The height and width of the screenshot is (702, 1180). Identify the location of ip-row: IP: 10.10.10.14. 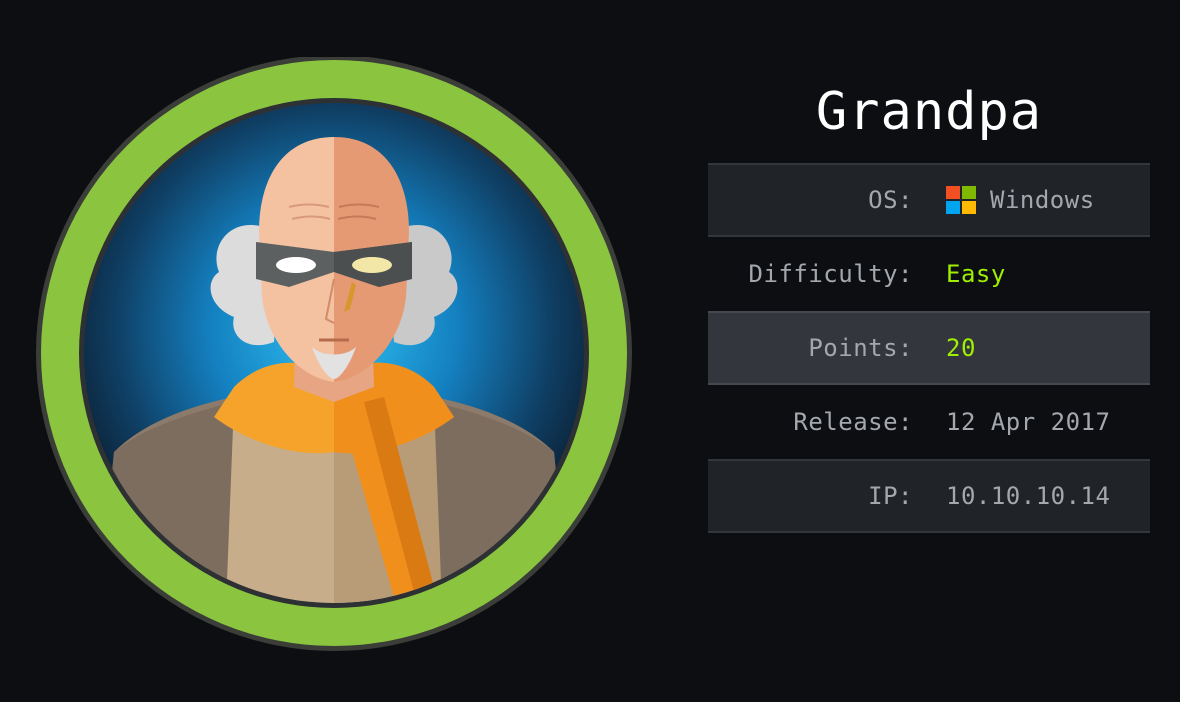
(929, 496).